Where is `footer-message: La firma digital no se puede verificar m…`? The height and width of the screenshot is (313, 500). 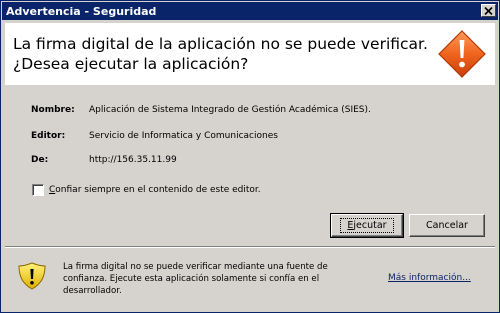 footer-message: La firma digital no se puede verificar m… is located at coordinates (195, 279).